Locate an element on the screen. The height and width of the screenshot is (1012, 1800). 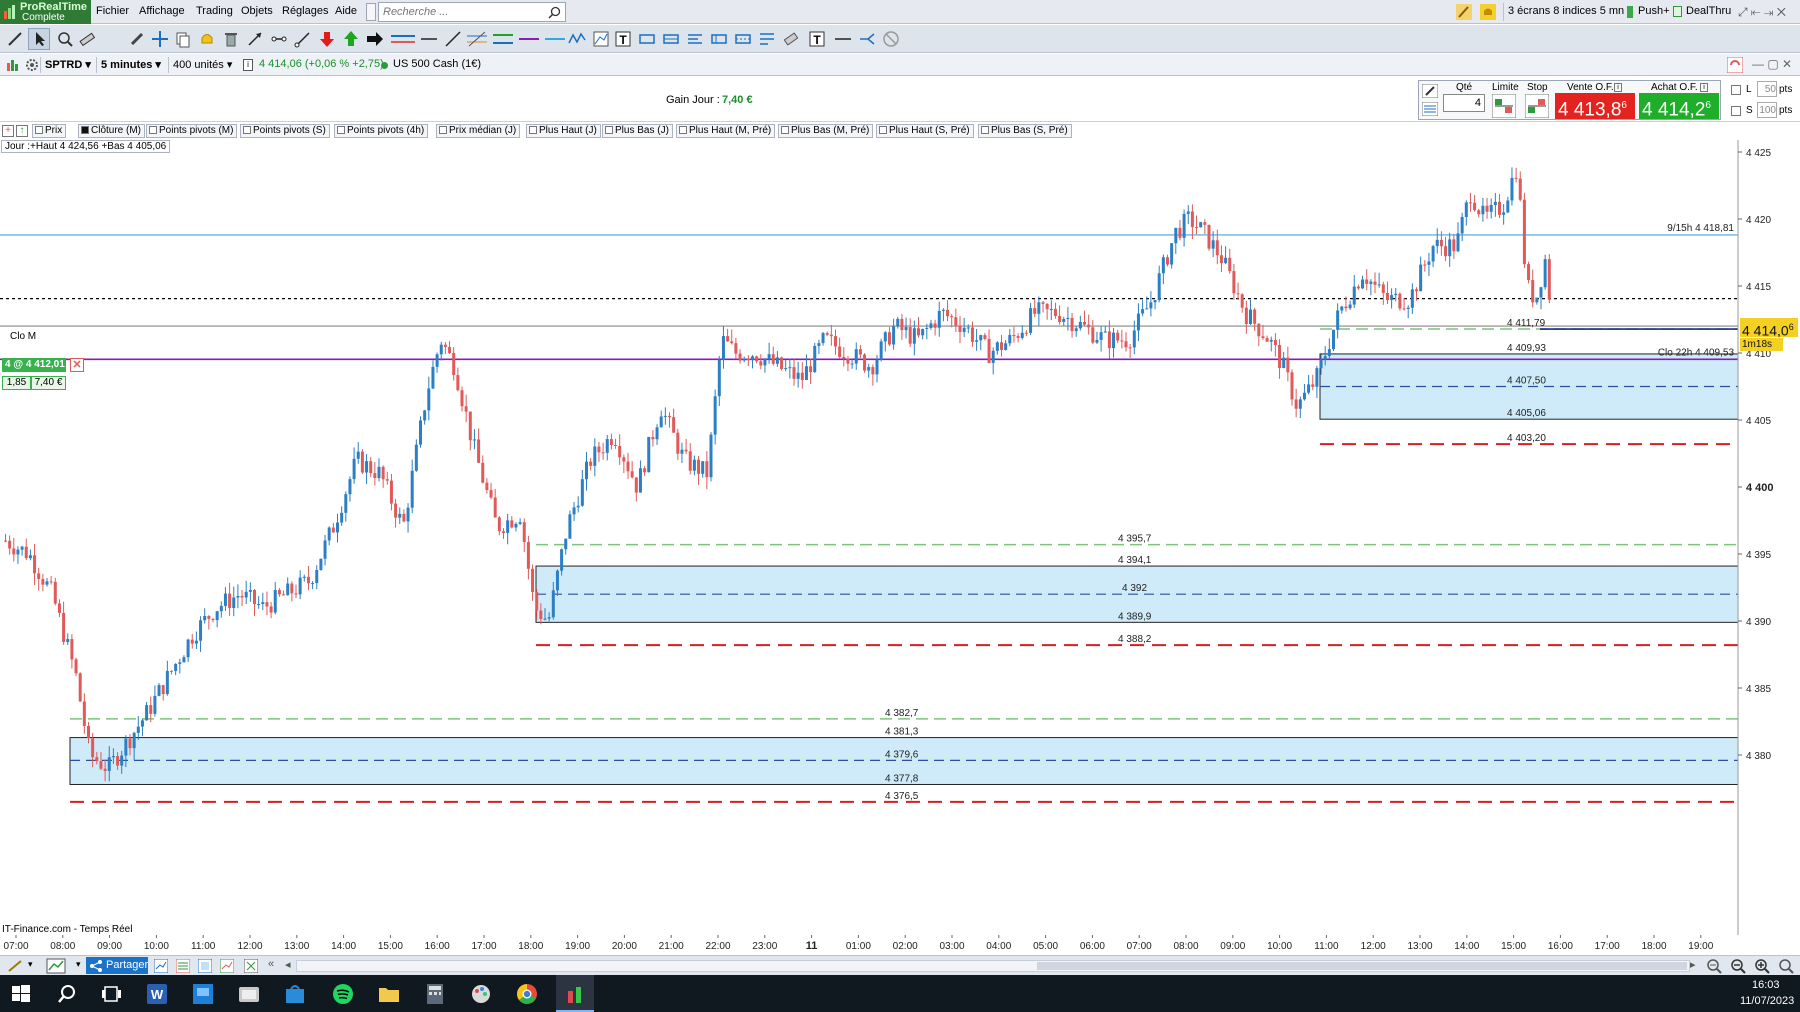
indicator-chip: Plus Haut (M, Pré) is located at coordinates (726, 131).